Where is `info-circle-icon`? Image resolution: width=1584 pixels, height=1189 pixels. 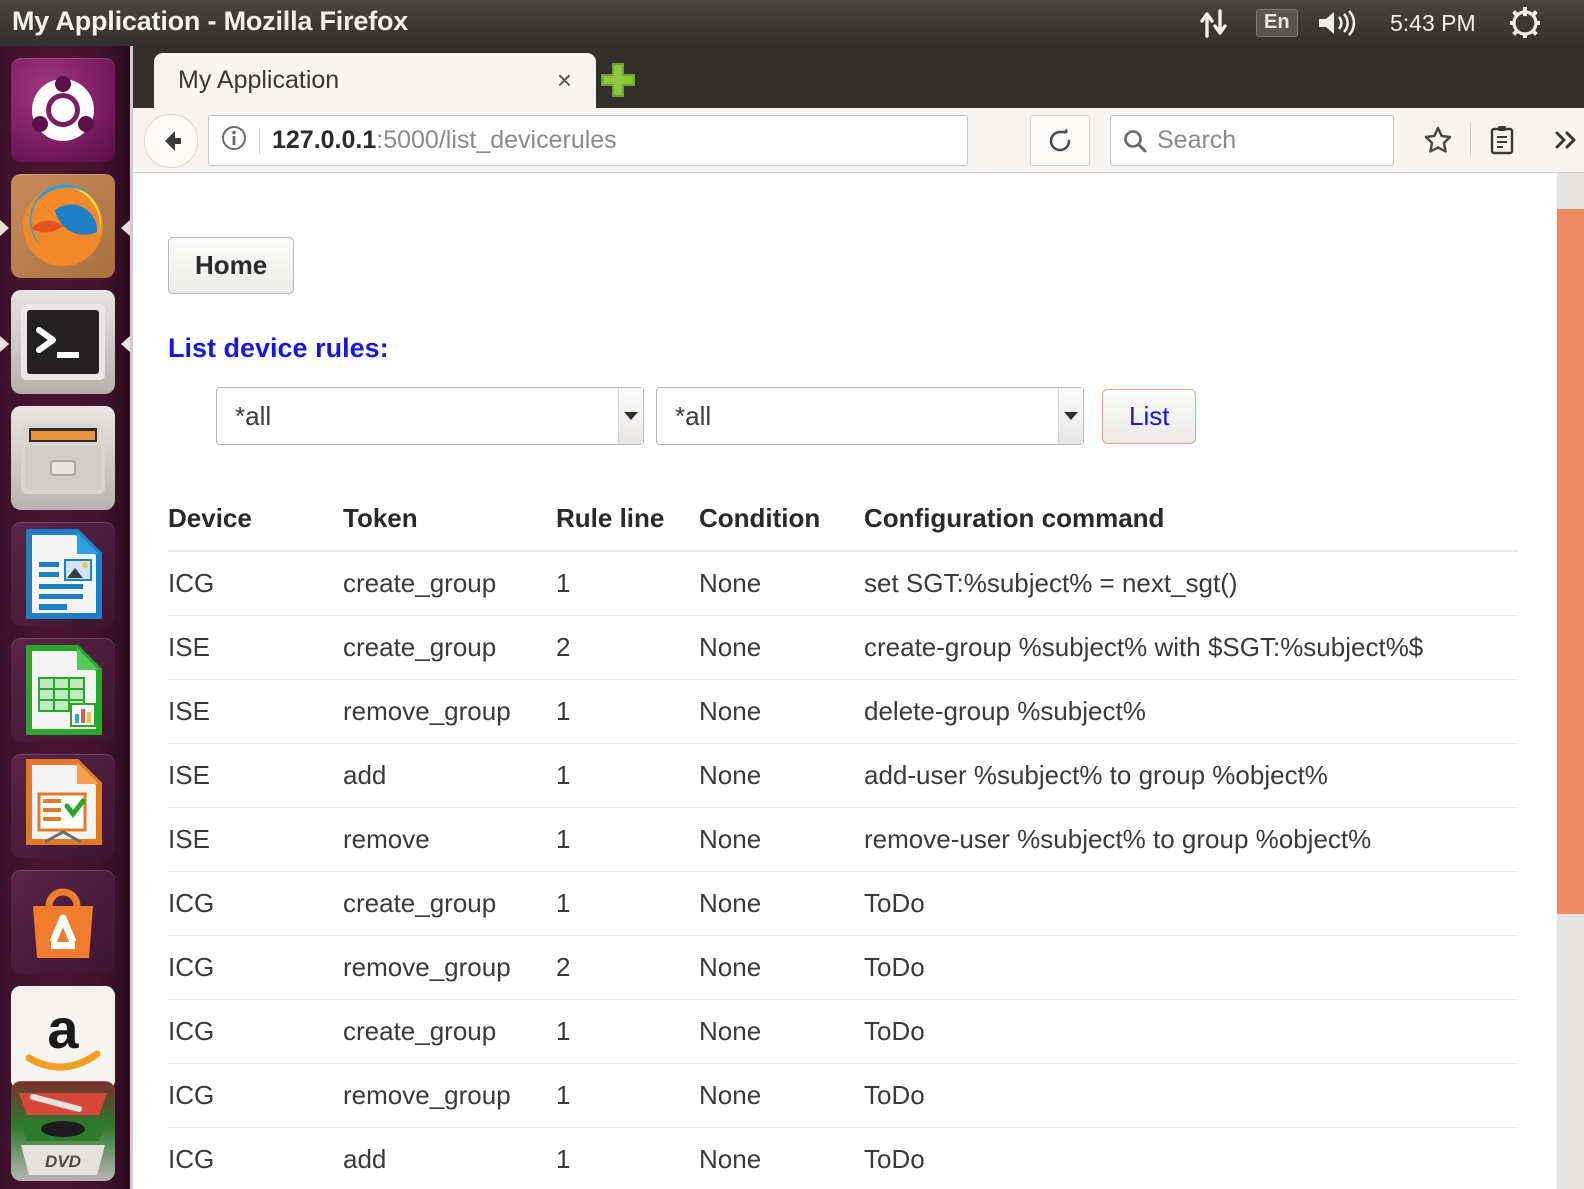
info-circle-icon is located at coordinates (234, 138).